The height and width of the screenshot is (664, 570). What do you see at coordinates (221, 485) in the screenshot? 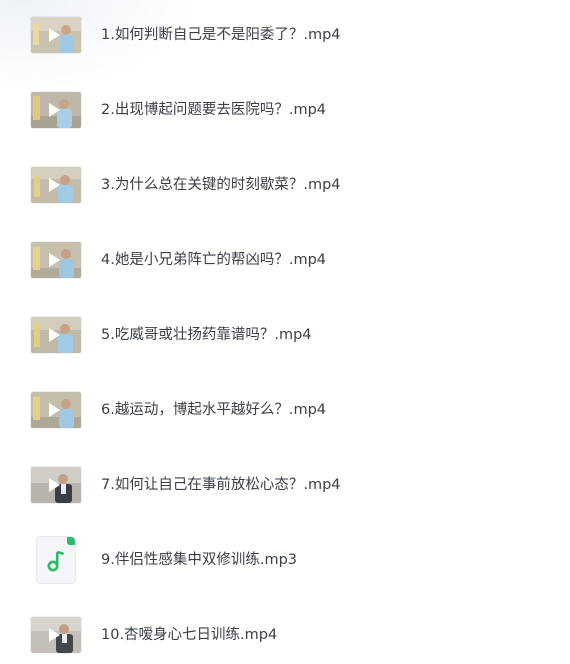
I see `file-name: 7.如何让自己在事前放松心态？.mp4` at bounding box center [221, 485].